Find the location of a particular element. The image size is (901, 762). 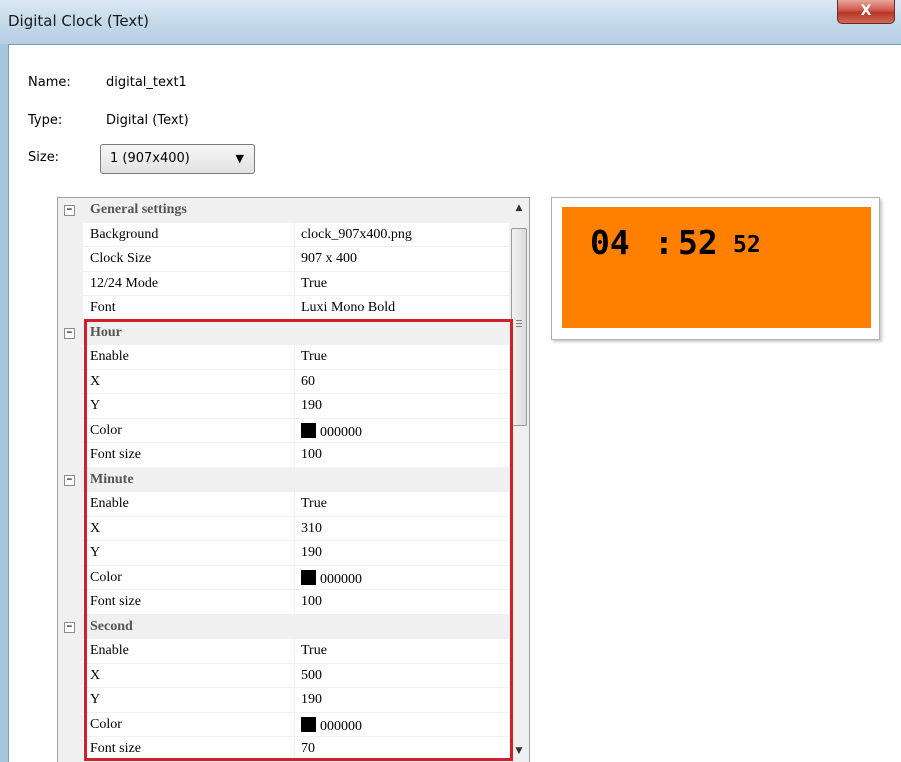

size-label: Size: is located at coordinates (44, 157).